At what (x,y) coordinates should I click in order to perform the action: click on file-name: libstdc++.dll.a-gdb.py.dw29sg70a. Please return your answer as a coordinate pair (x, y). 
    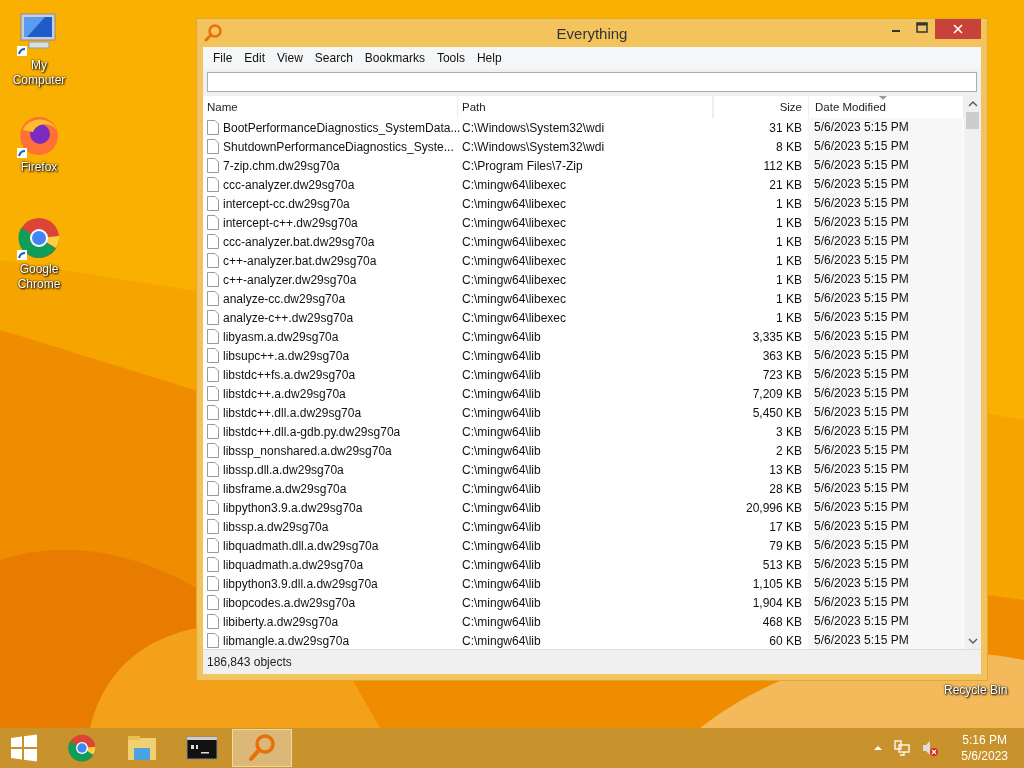
    Looking at the image, I should click on (312, 431).